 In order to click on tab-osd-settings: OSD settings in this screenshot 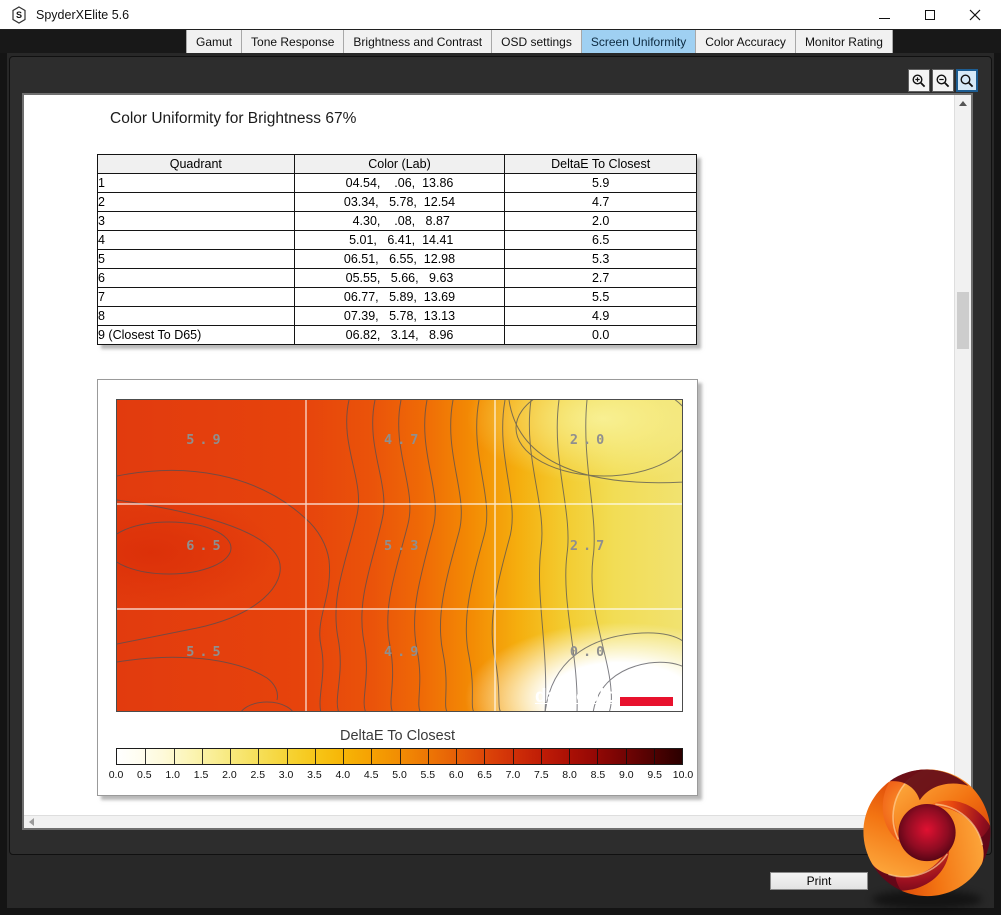, I will do `click(537, 41)`.